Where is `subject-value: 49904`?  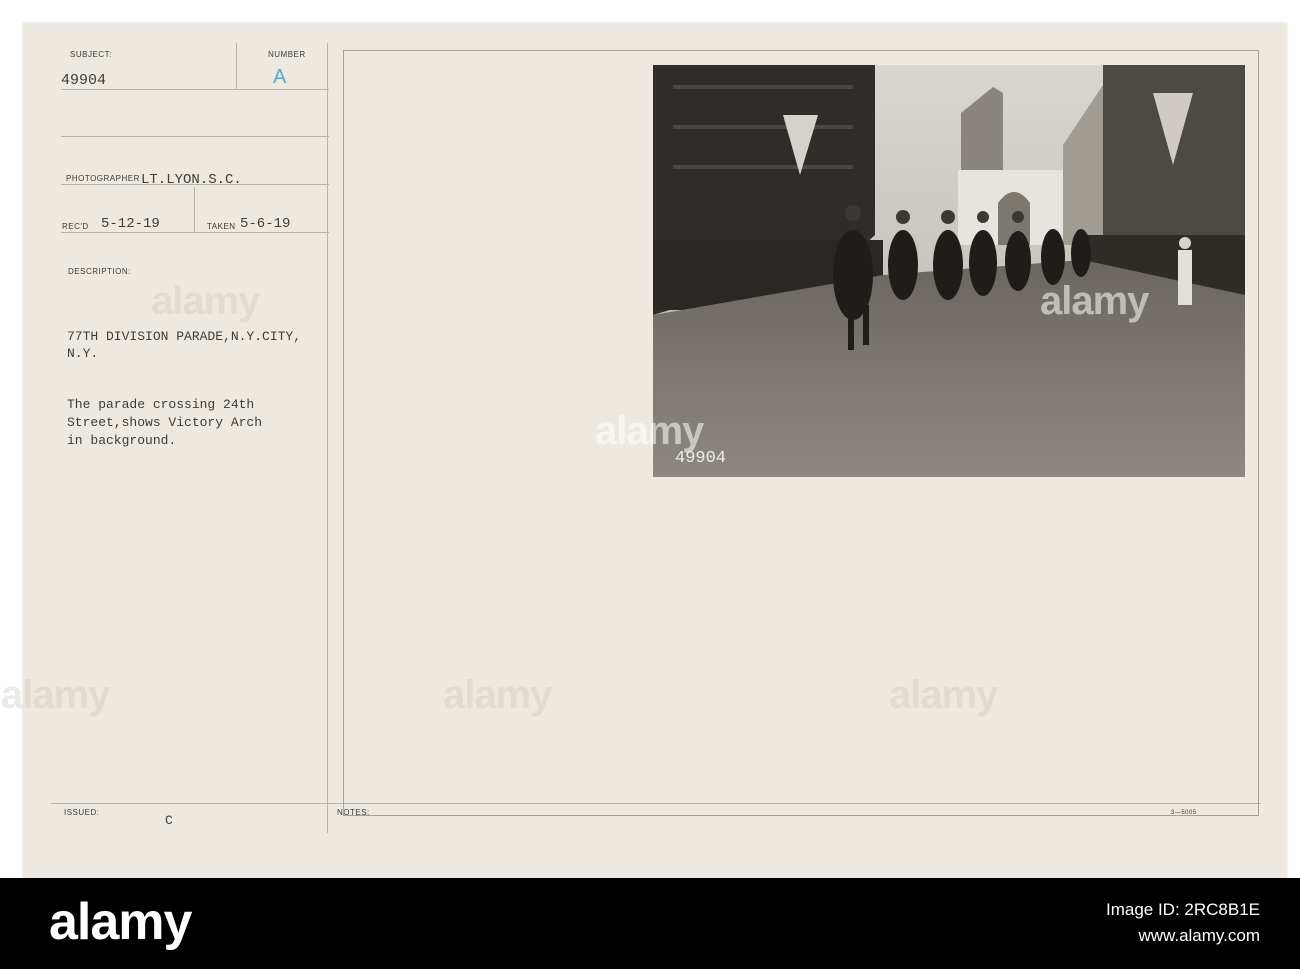 subject-value: 49904 is located at coordinates (84, 80).